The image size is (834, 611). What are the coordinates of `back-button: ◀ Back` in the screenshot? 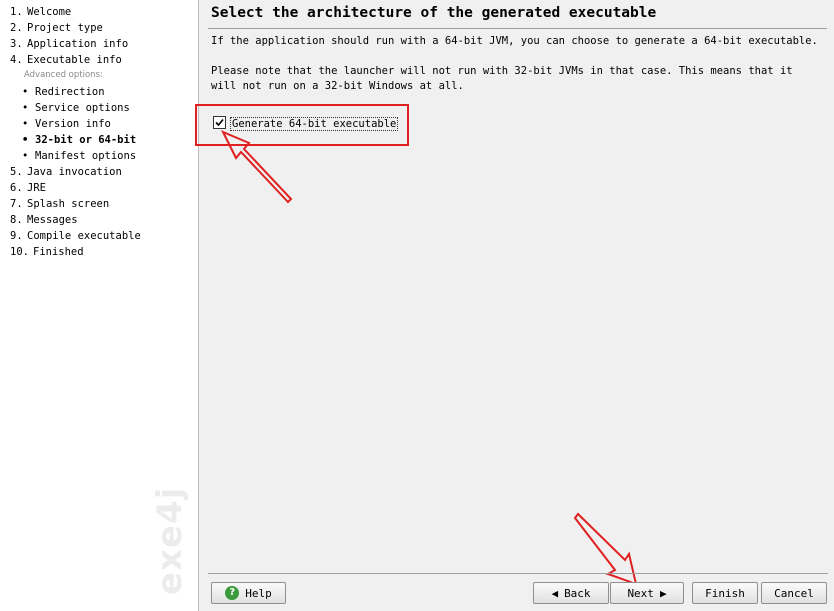 It's located at (571, 593).